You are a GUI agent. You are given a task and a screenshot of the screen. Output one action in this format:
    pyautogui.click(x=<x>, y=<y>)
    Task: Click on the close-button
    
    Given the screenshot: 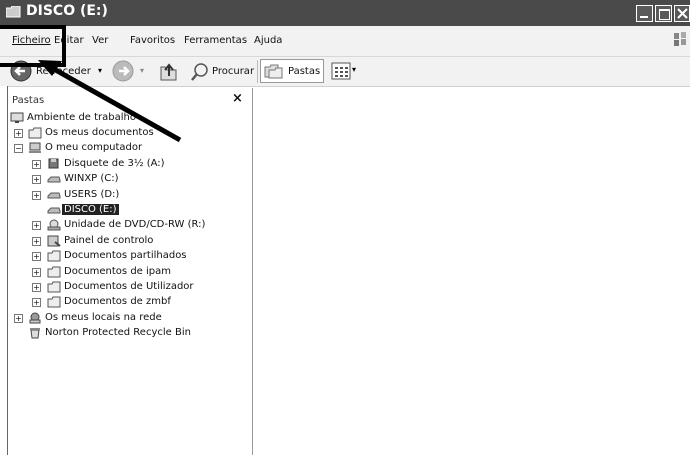 What is the action you would take?
    pyautogui.click(x=682, y=13)
    